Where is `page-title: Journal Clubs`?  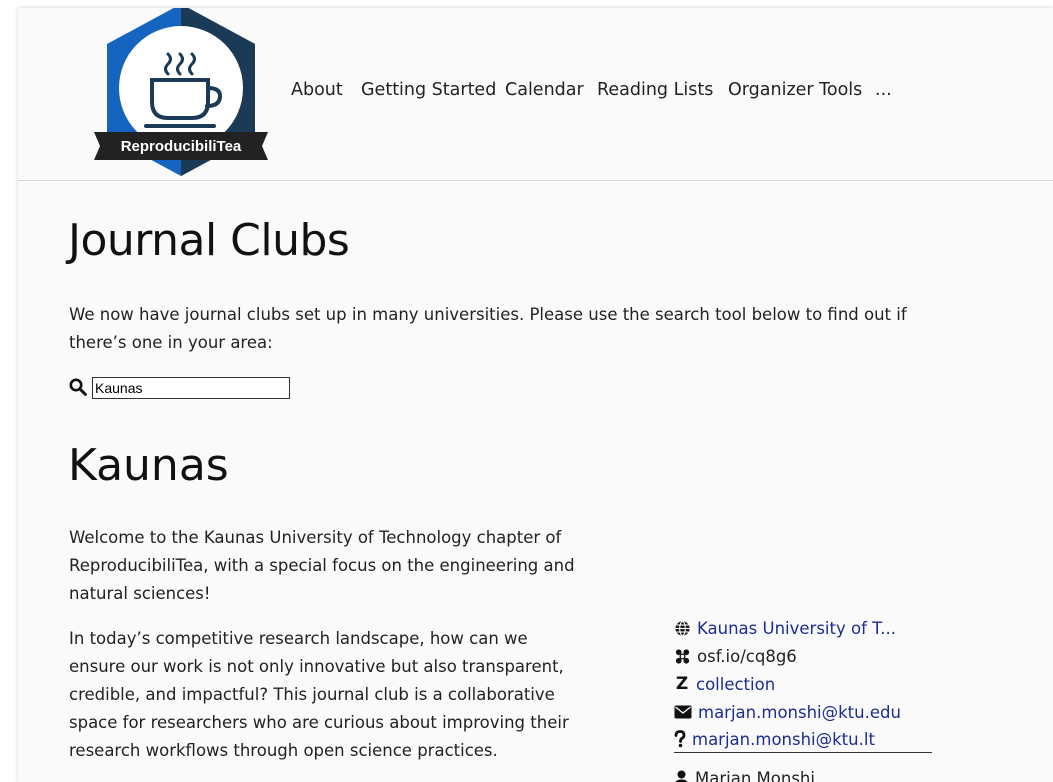
page-title: Journal Clubs is located at coordinates (209, 240).